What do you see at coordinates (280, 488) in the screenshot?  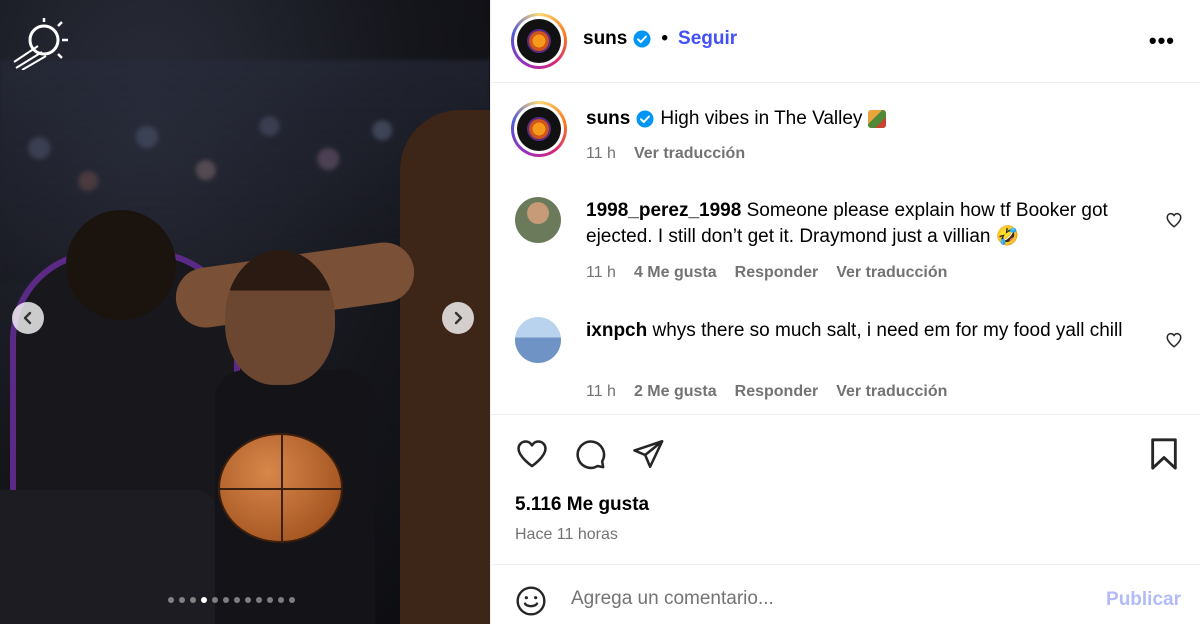 I see `basketball` at bounding box center [280, 488].